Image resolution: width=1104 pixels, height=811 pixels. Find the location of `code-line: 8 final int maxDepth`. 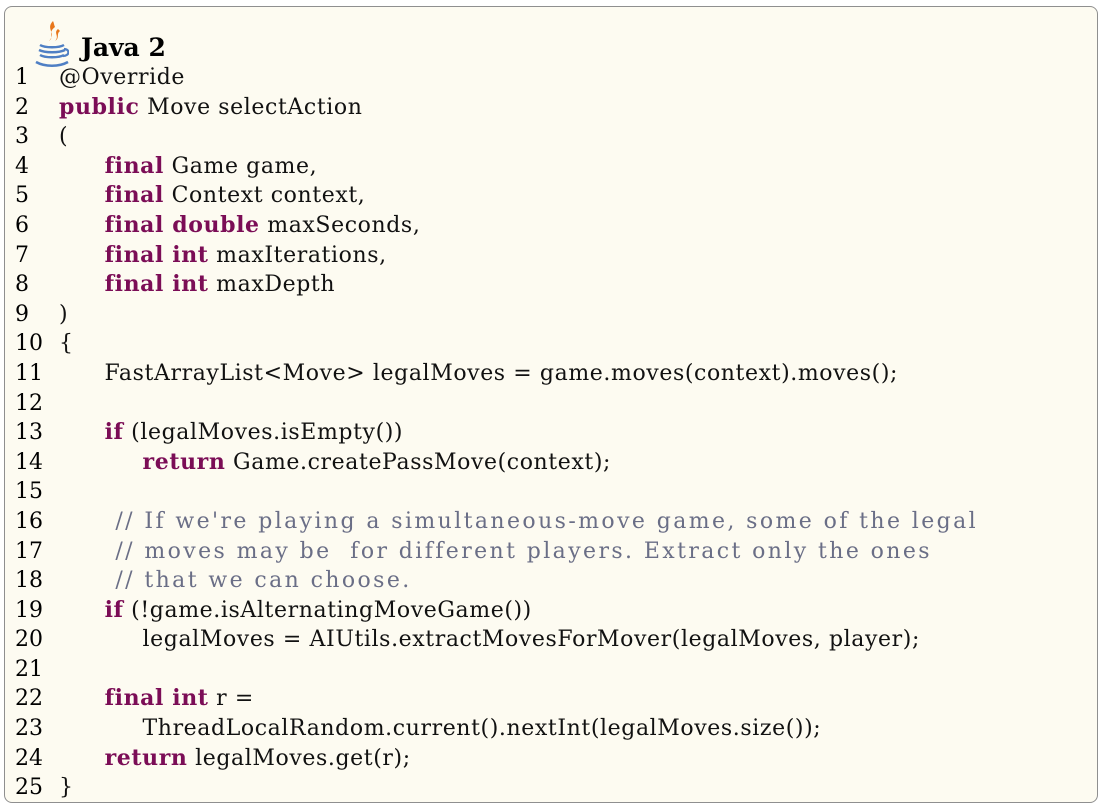

code-line: 8 final int maxDepth is located at coordinates (550, 285).